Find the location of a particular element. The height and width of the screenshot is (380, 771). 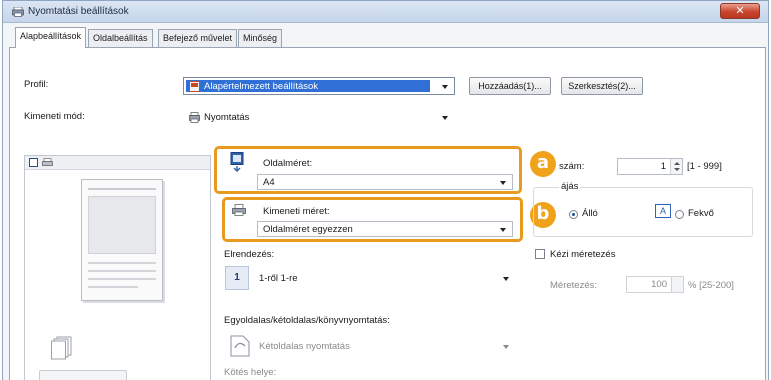

duplex-dropdown: Kétoldalas nyomtatás is located at coordinates (370, 346).